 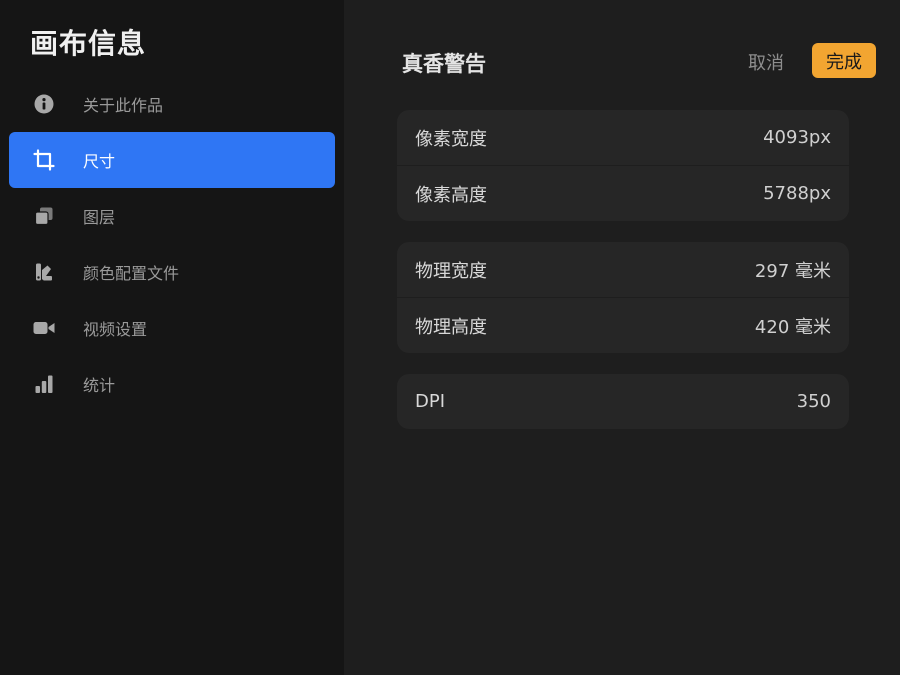 What do you see at coordinates (766, 62) in the screenshot?
I see `cancel-button: 取消` at bounding box center [766, 62].